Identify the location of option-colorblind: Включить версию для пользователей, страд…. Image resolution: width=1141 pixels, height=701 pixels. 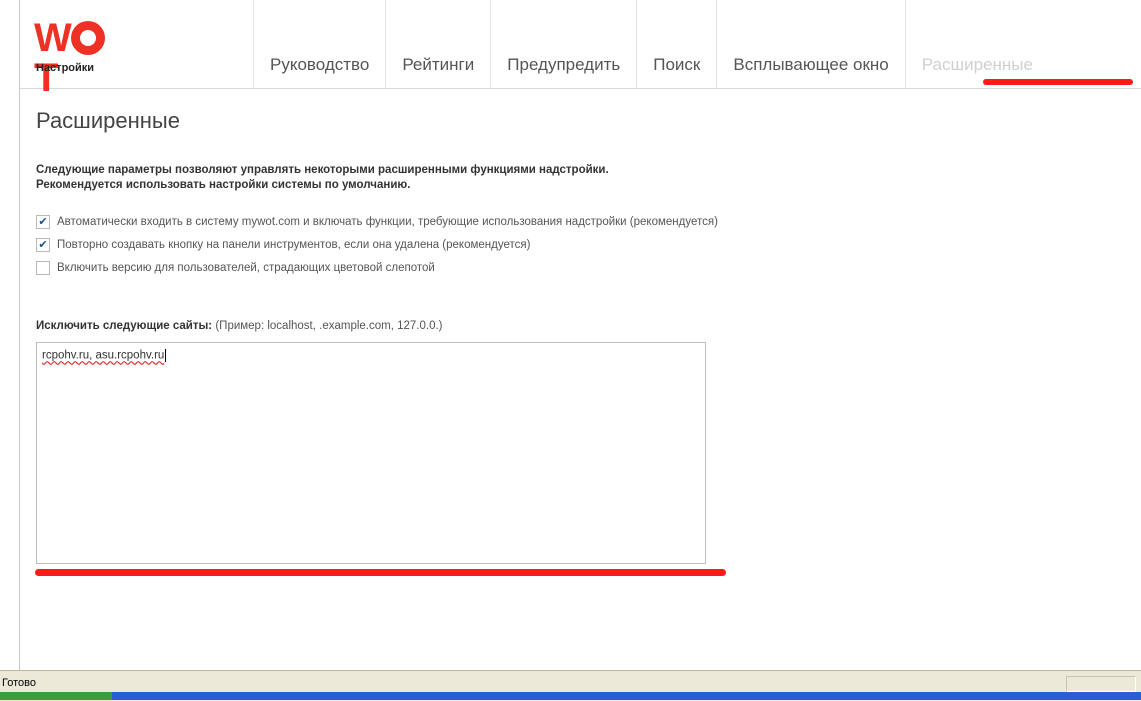
(377, 267).